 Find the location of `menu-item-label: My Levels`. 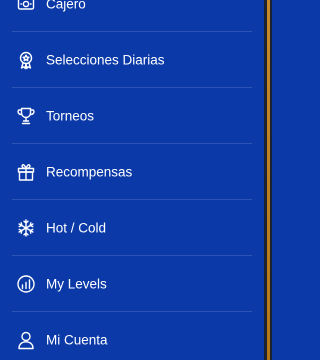

menu-item-label: My Levels is located at coordinates (76, 284).